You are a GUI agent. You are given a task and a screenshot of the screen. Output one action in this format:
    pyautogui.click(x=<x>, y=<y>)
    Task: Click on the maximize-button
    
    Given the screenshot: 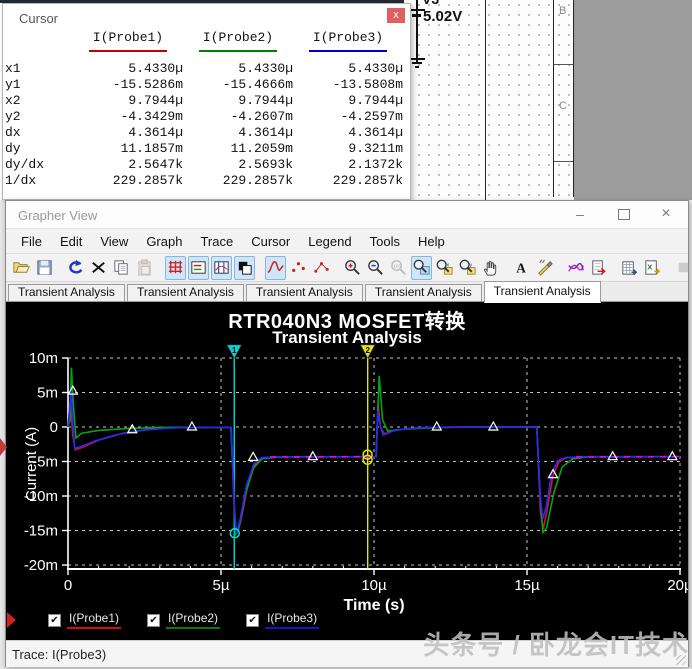 What is the action you would take?
    pyautogui.click(x=624, y=214)
    